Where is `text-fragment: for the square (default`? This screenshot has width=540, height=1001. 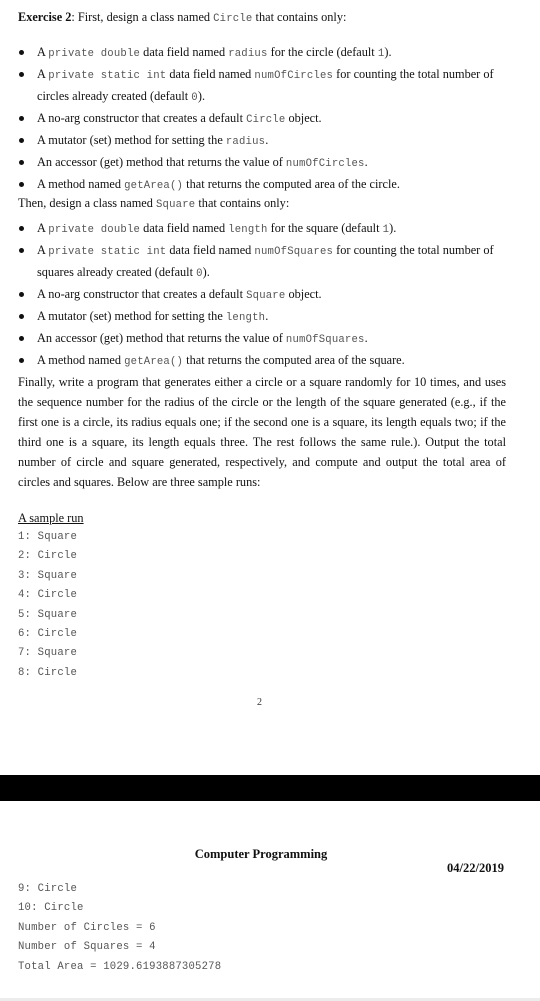
text-fragment: for the square (default is located at coordinates (325, 228).